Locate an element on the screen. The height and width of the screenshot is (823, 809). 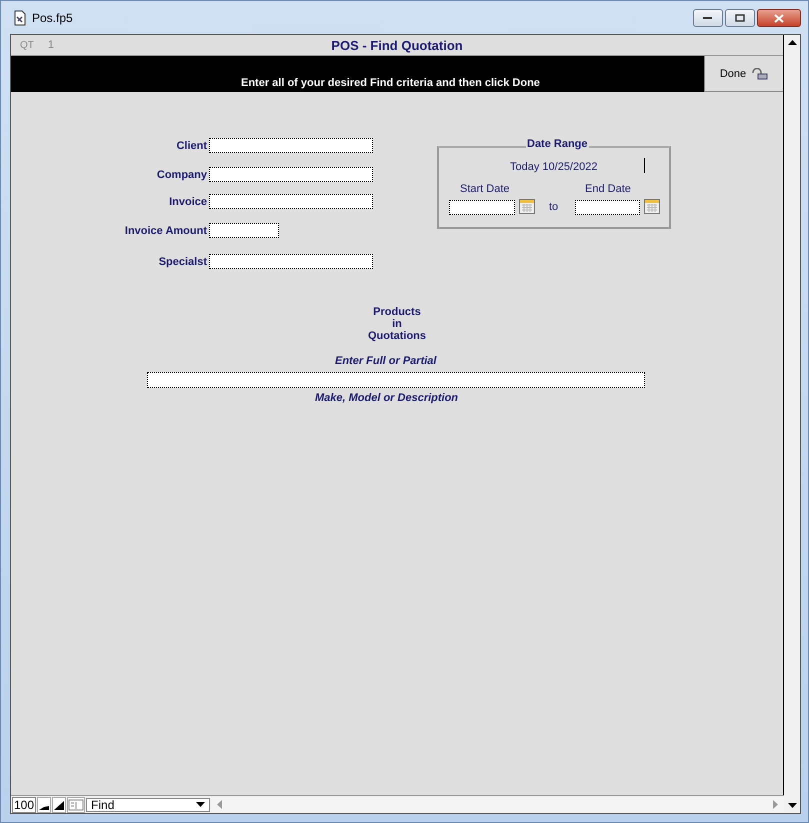
zoom-in-icon is located at coordinates (59, 804).